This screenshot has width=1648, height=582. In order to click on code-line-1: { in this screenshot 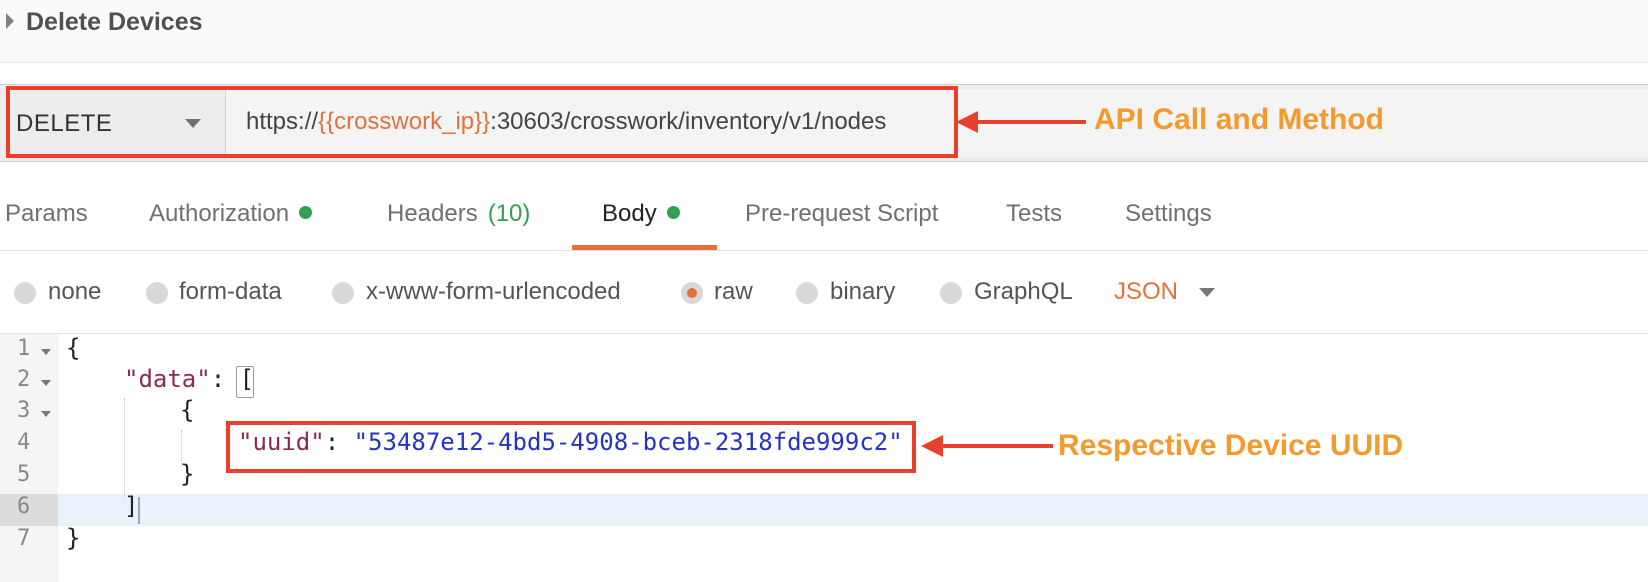, I will do `click(73, 348)`.